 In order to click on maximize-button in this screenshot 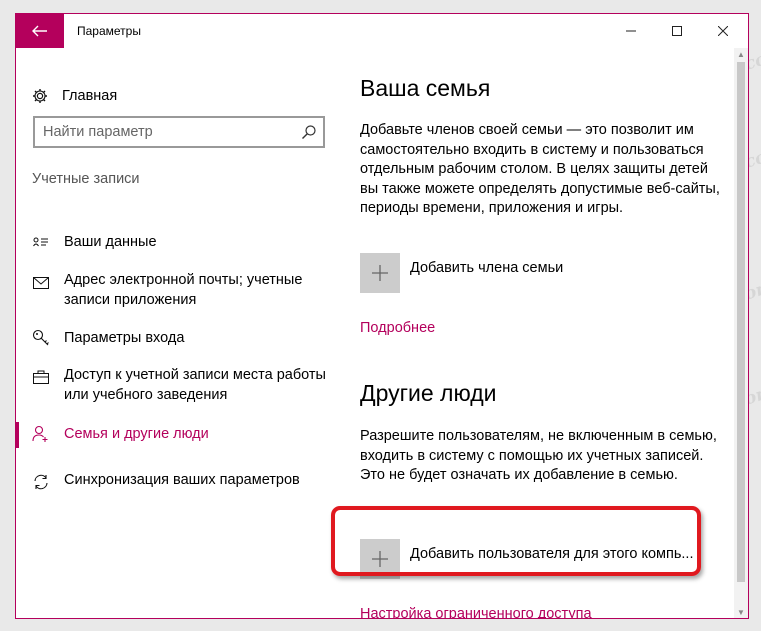, I will do `click(677, 31)`.